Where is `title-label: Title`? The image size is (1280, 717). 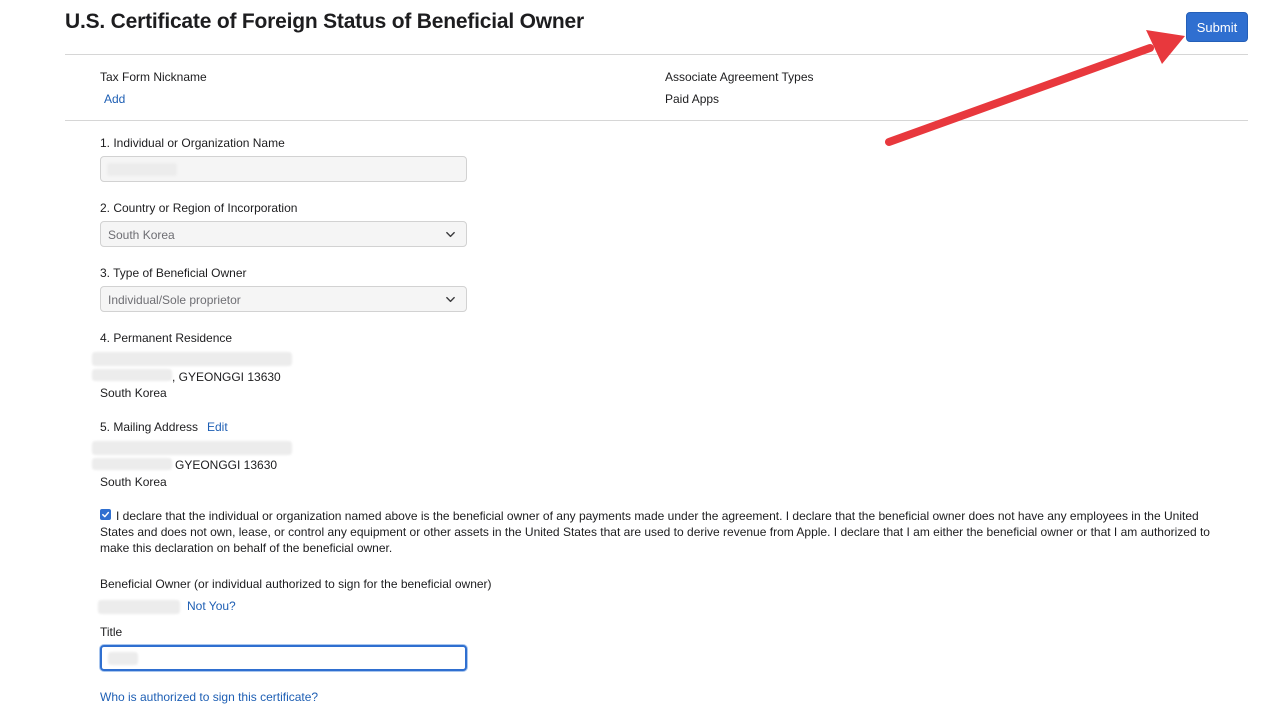 title-label: Title is located at coordinates (111, 632).